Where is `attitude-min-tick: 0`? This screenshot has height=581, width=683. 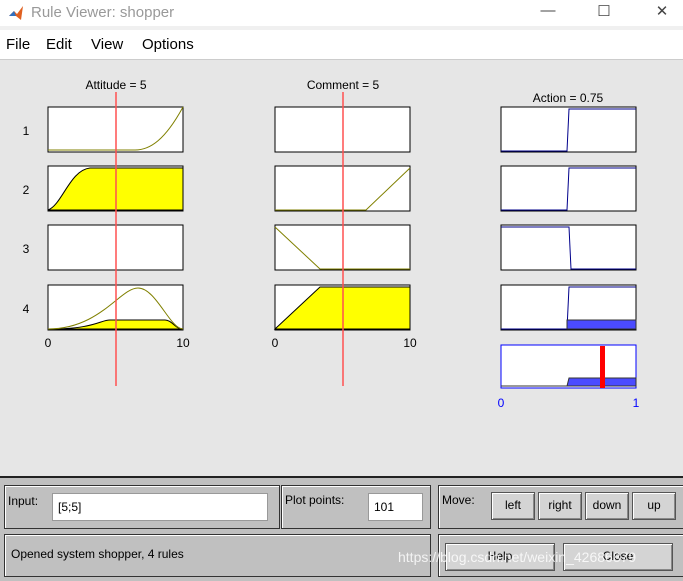
attitude-min-tick: 0 is located at coordinates (48, 343).